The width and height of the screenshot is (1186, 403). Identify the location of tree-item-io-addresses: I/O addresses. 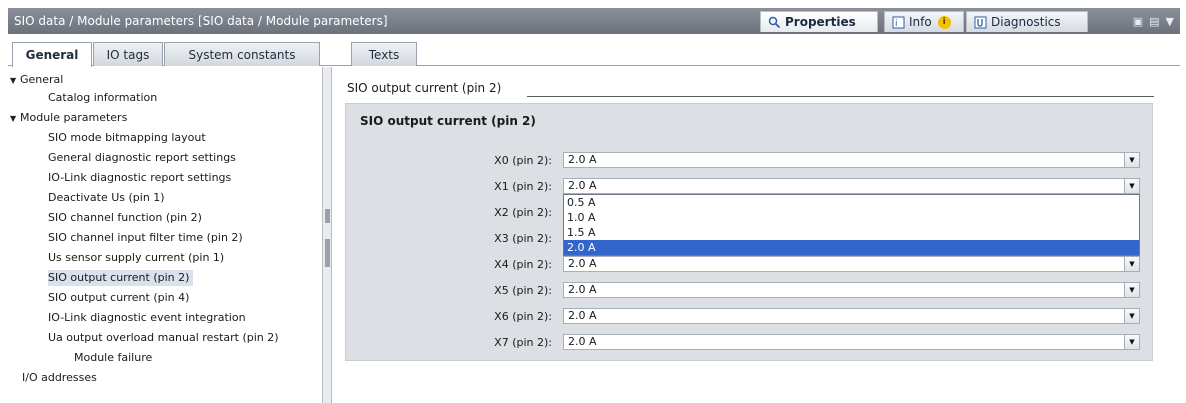
(61, 378).